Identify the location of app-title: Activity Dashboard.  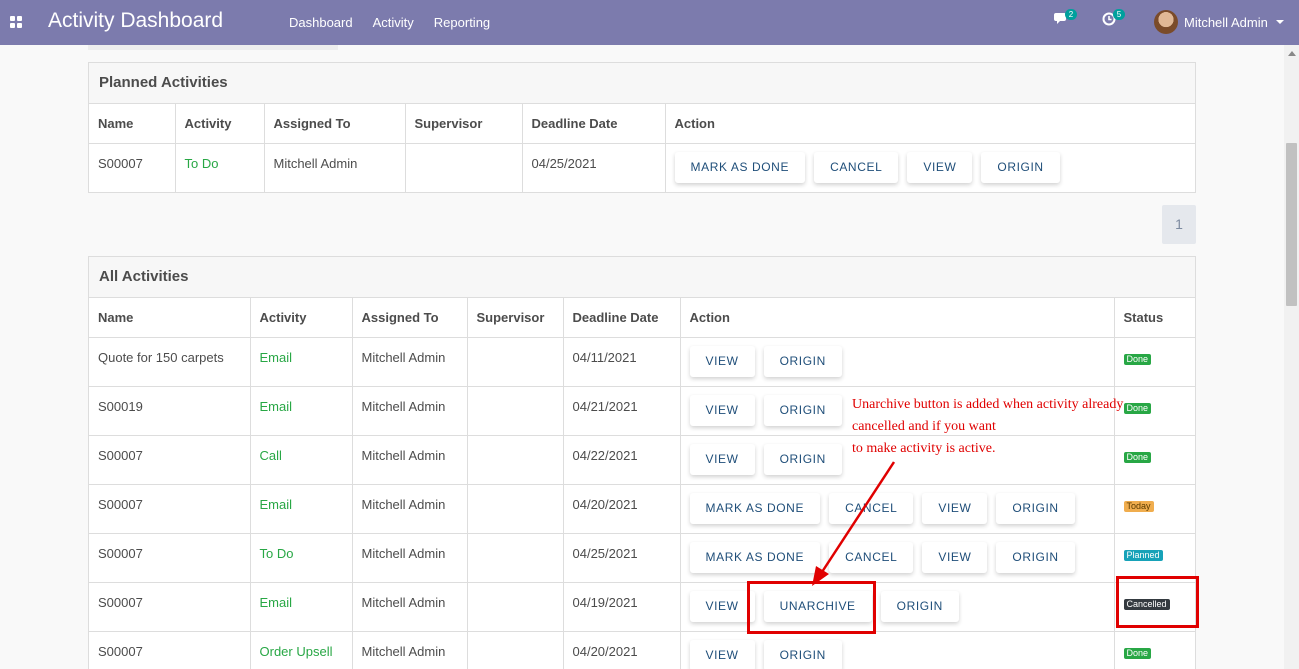
(136, 20).